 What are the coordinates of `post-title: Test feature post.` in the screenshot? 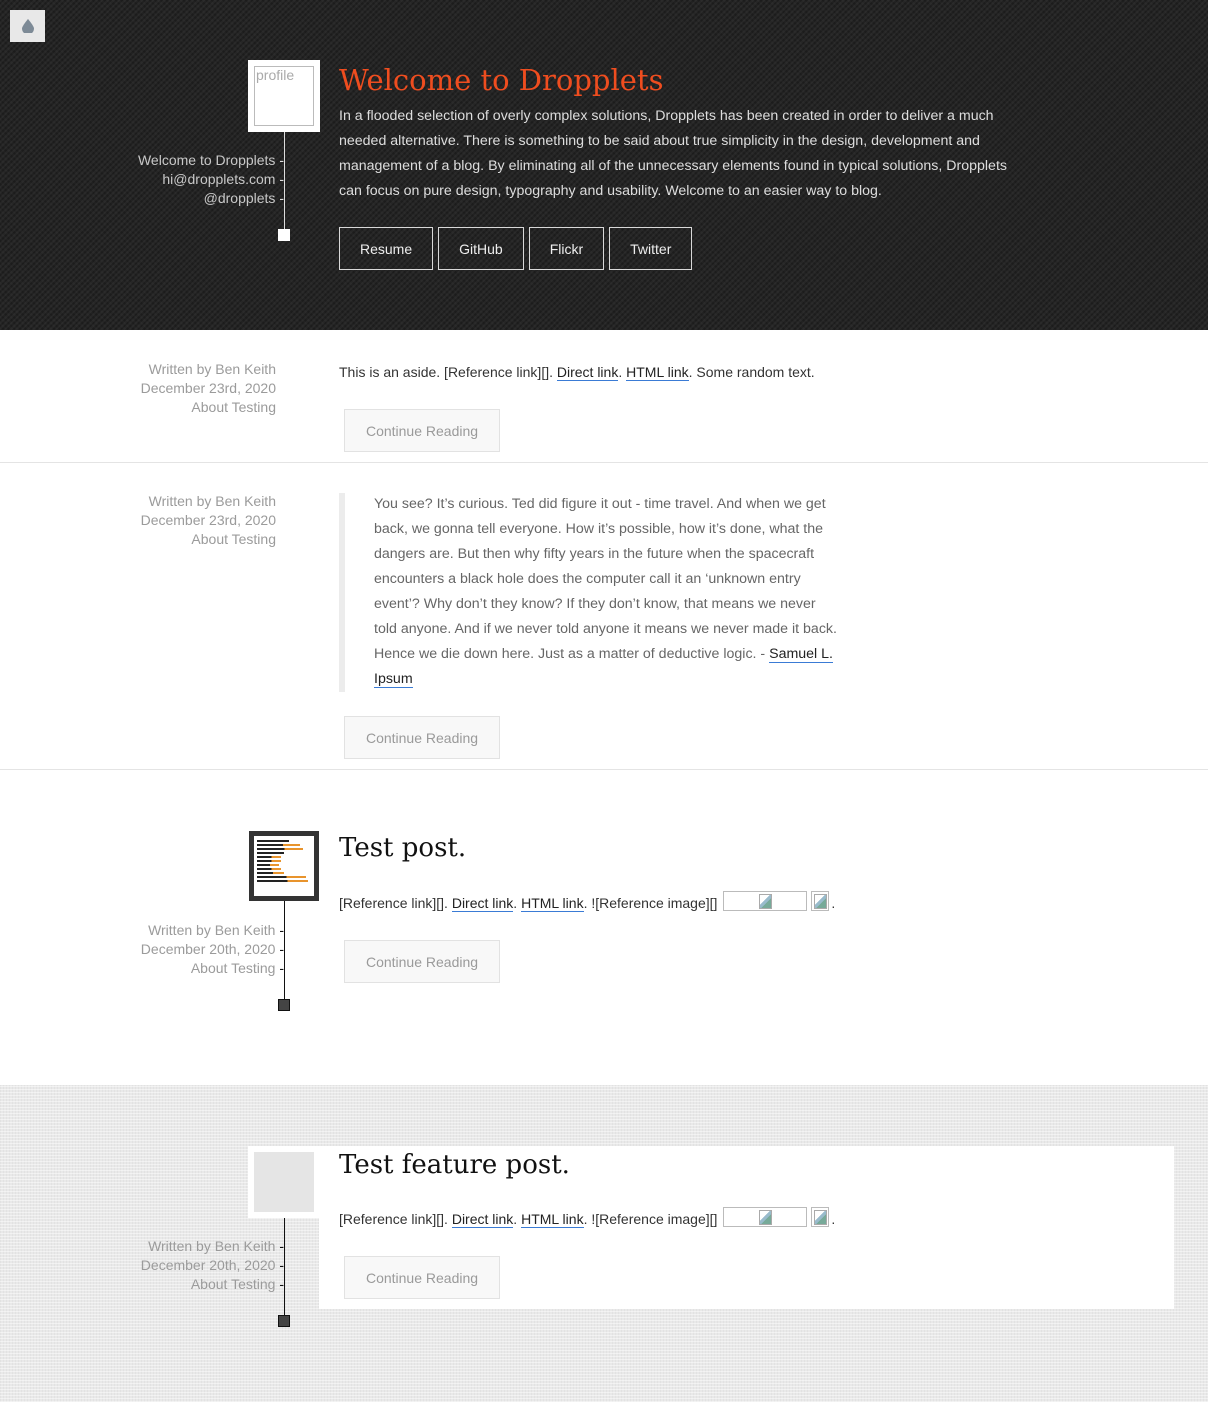 It's located at (454, 1165).